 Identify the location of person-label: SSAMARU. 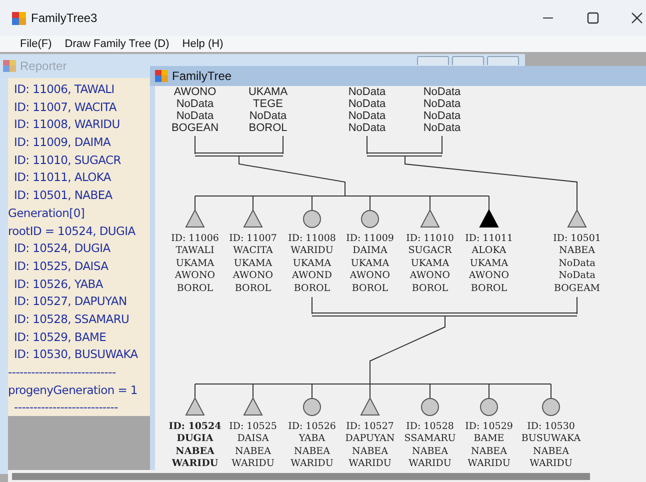
(430, 439).